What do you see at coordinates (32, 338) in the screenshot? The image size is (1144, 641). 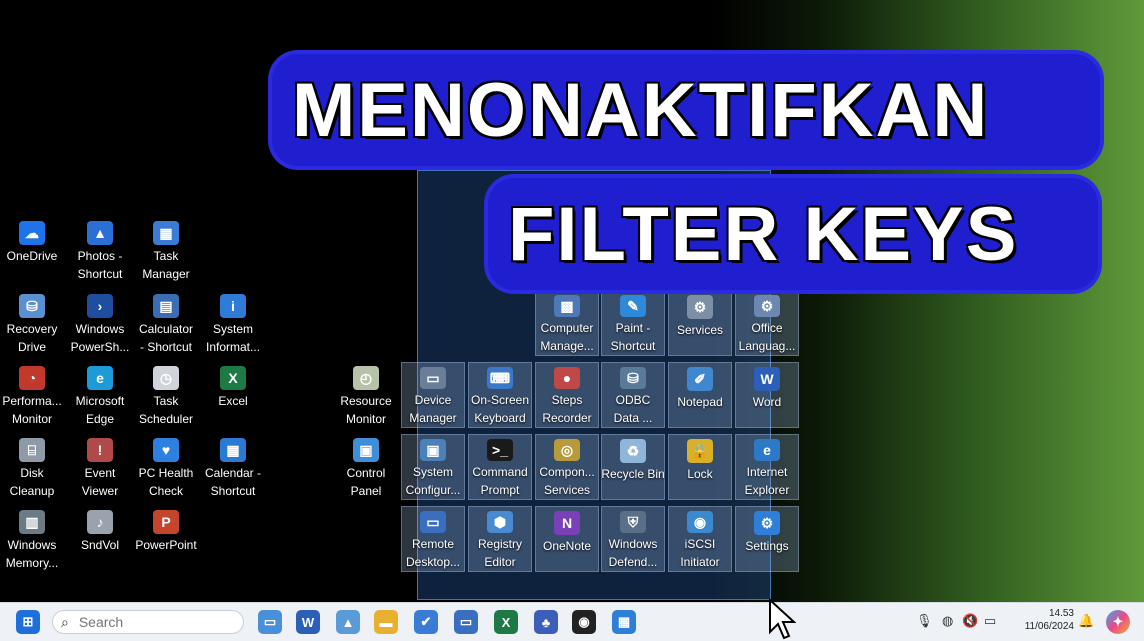 I see `desktop-icon-label: Recovery Drive` at bounding box center [32, 338].